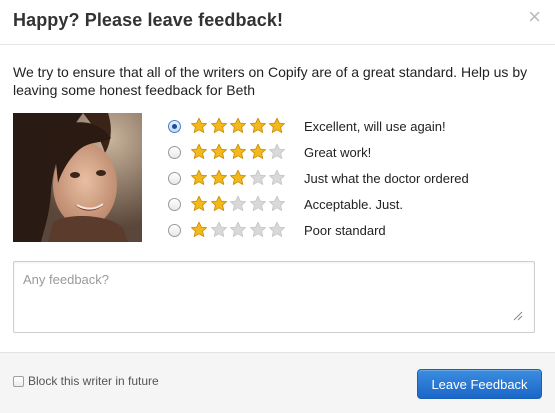 Image resolution: width=555 pixels, height=413 pixels. I want to click on rating-label: Just what the doctor ordered, so click(386, 178).